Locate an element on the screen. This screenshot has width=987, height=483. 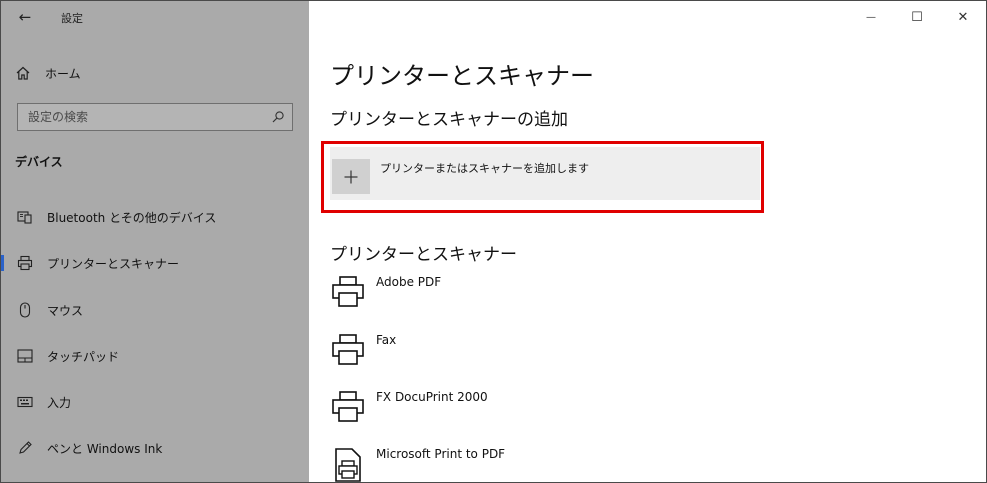
sidebar-item-home: ホーム is located at coordinates (48, 73).